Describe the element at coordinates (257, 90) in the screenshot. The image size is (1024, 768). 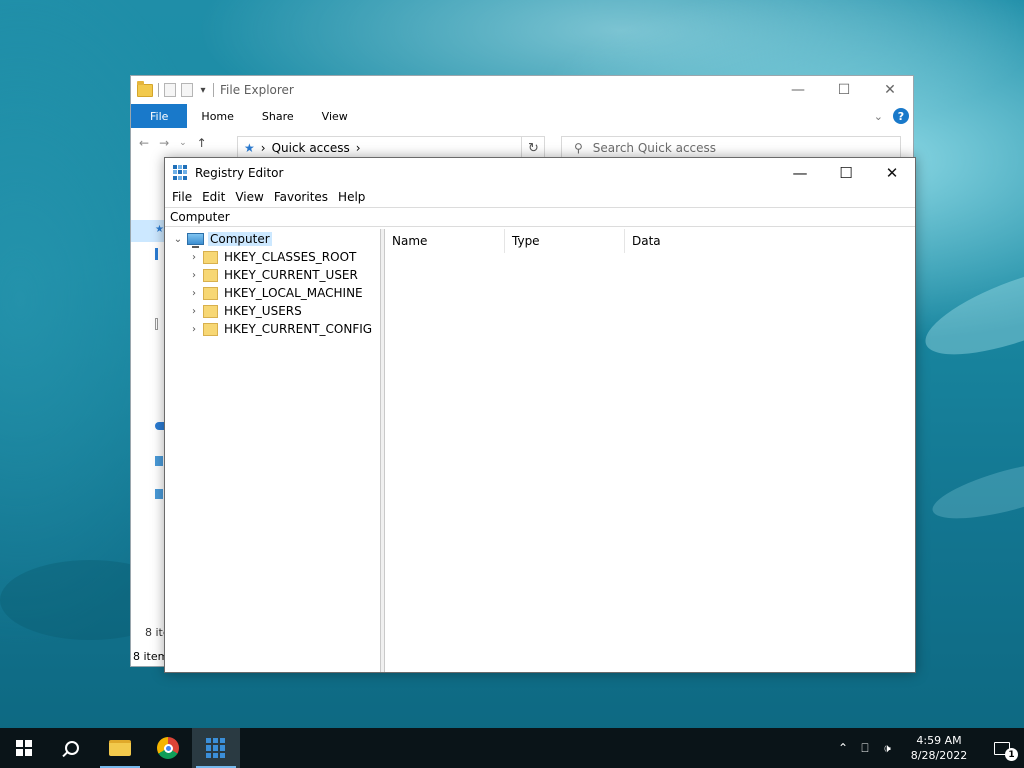
I see `window-title: File Explorer` at that location.